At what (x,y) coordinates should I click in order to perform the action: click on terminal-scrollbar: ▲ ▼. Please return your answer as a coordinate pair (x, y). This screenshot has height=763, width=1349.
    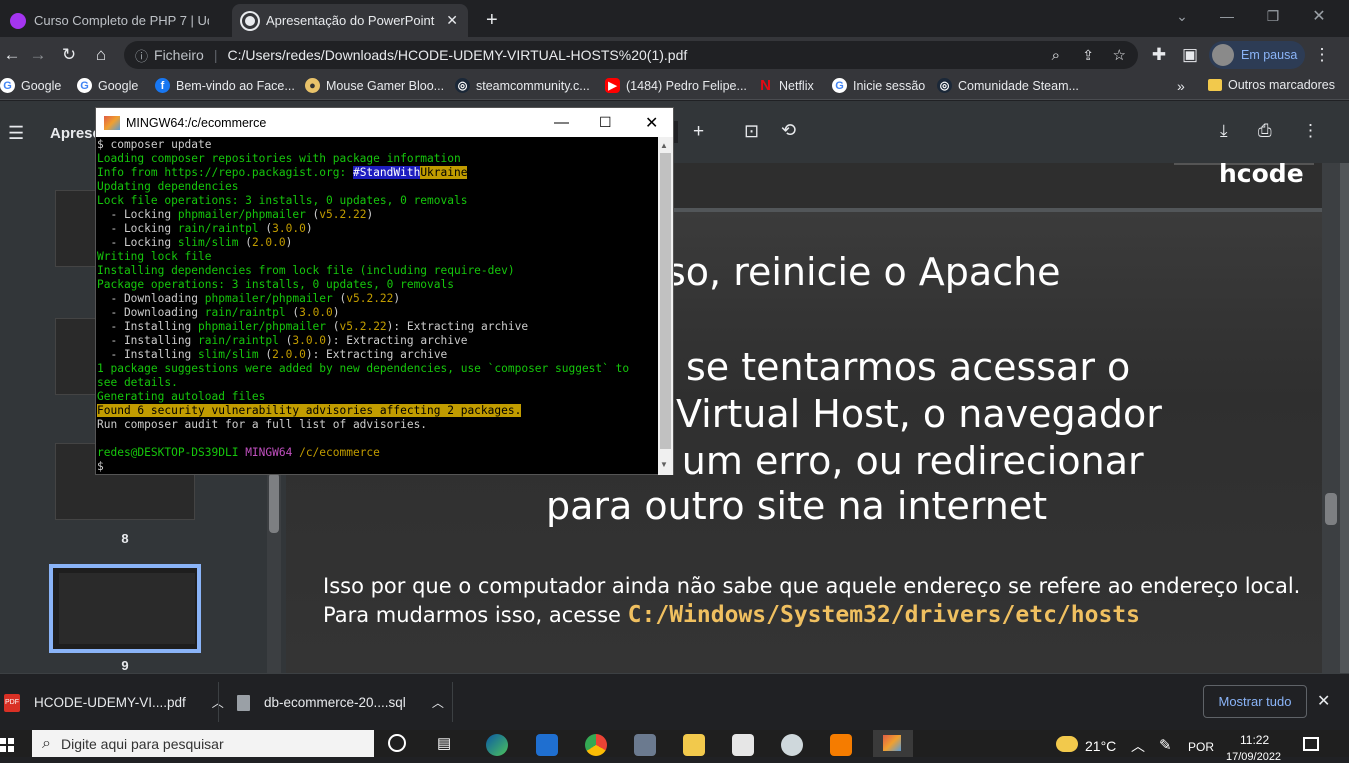
    Looking at the image, I should click on (665, 306).